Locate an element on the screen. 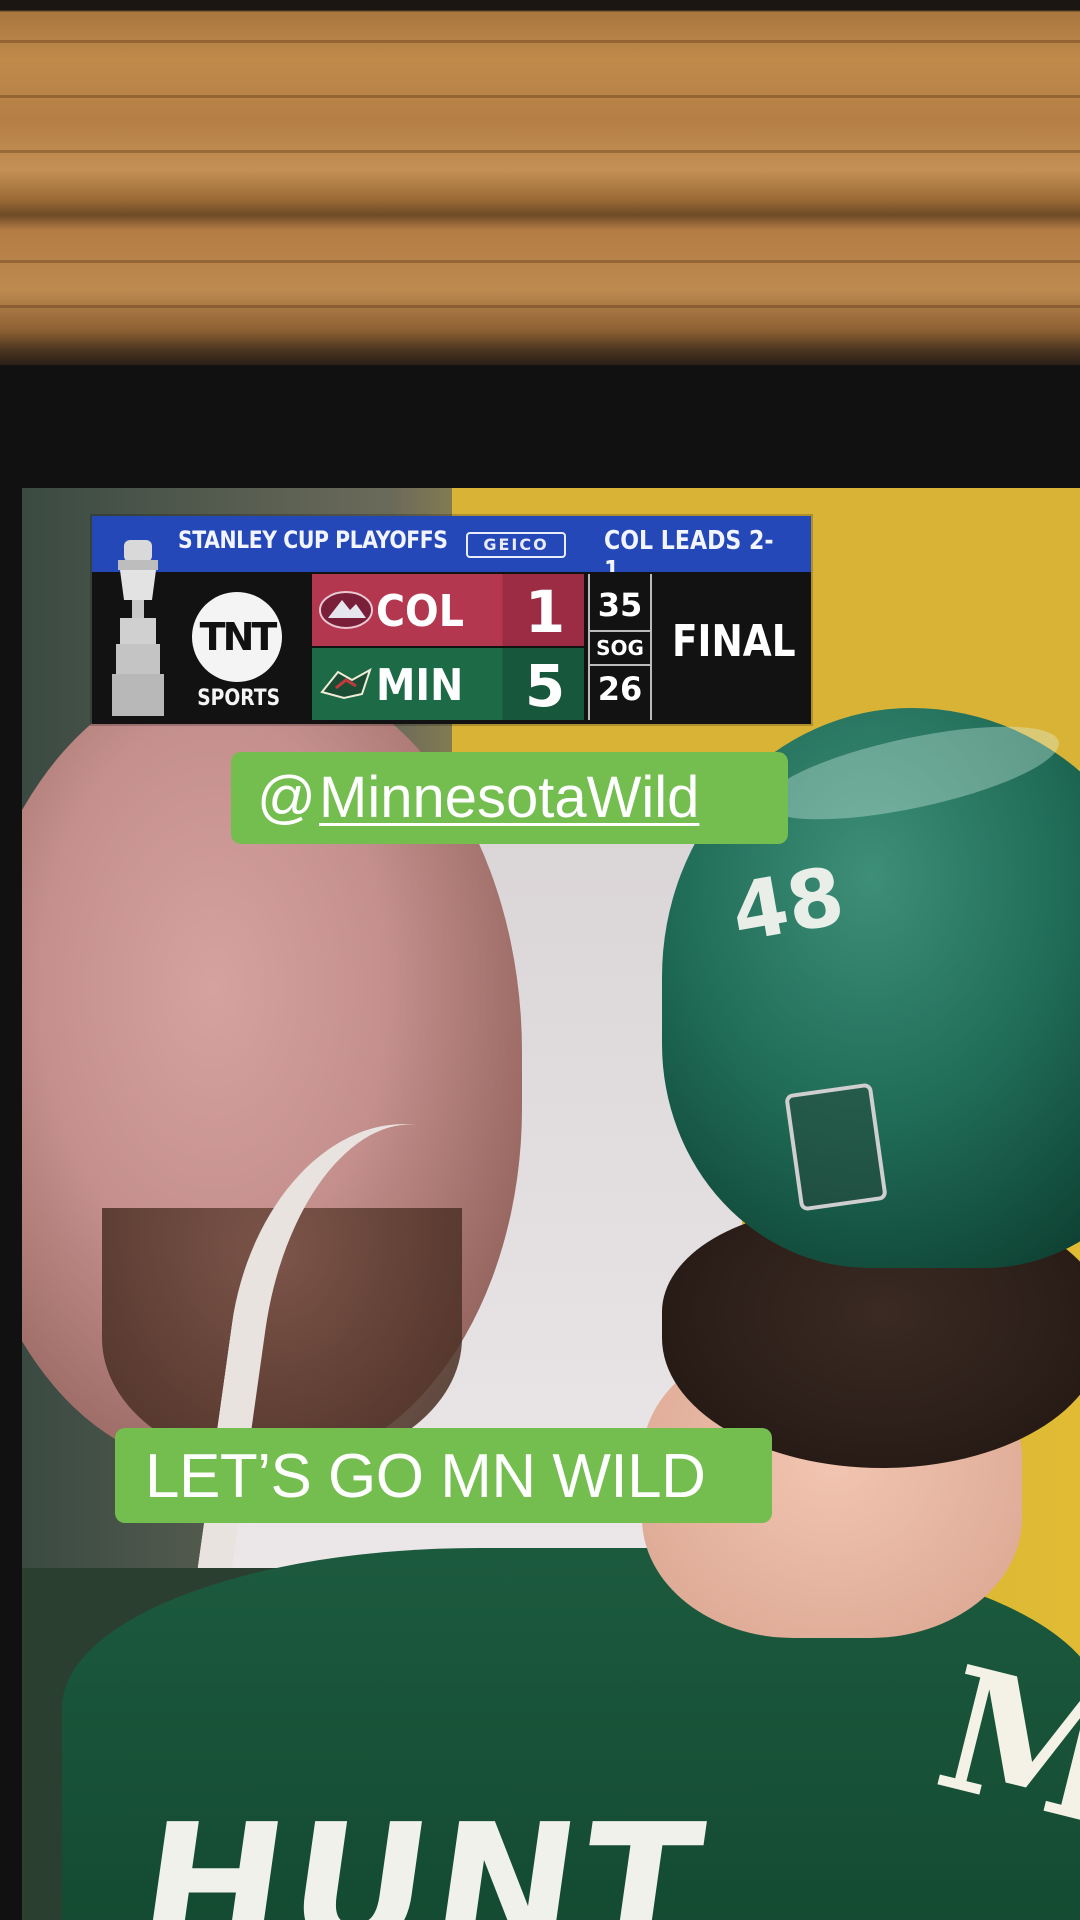 Image resolution: width=1080 pixels, height=1920 pixels. playoffs-title: STANLEY CUP PLAYOFFS is located at coordinates (313, 540).